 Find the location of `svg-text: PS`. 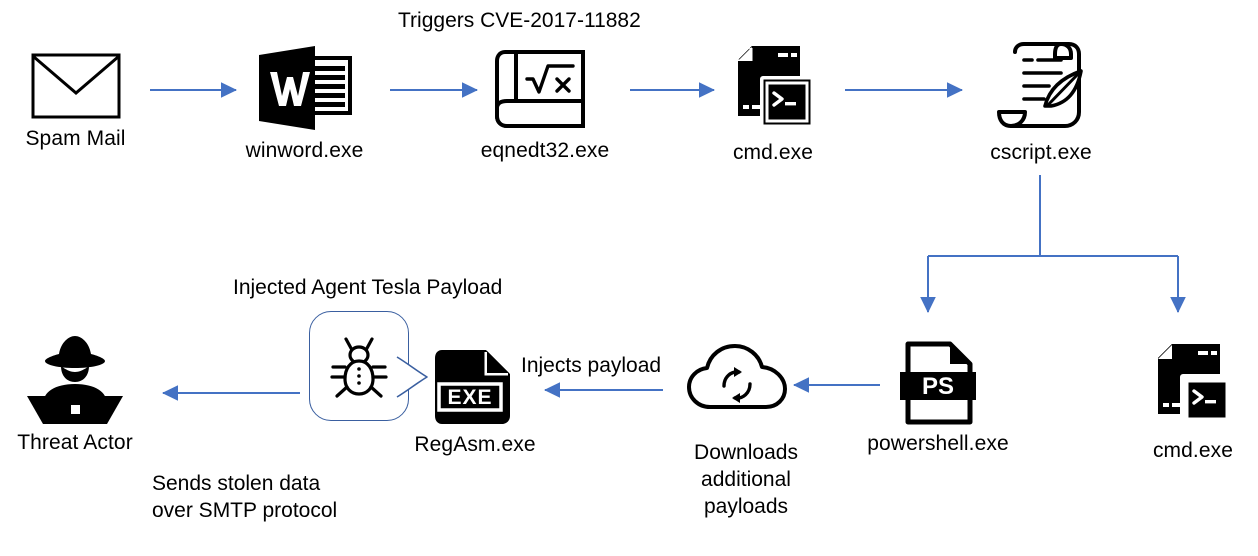

svg-text: PS is located at coordinates (938, 386).